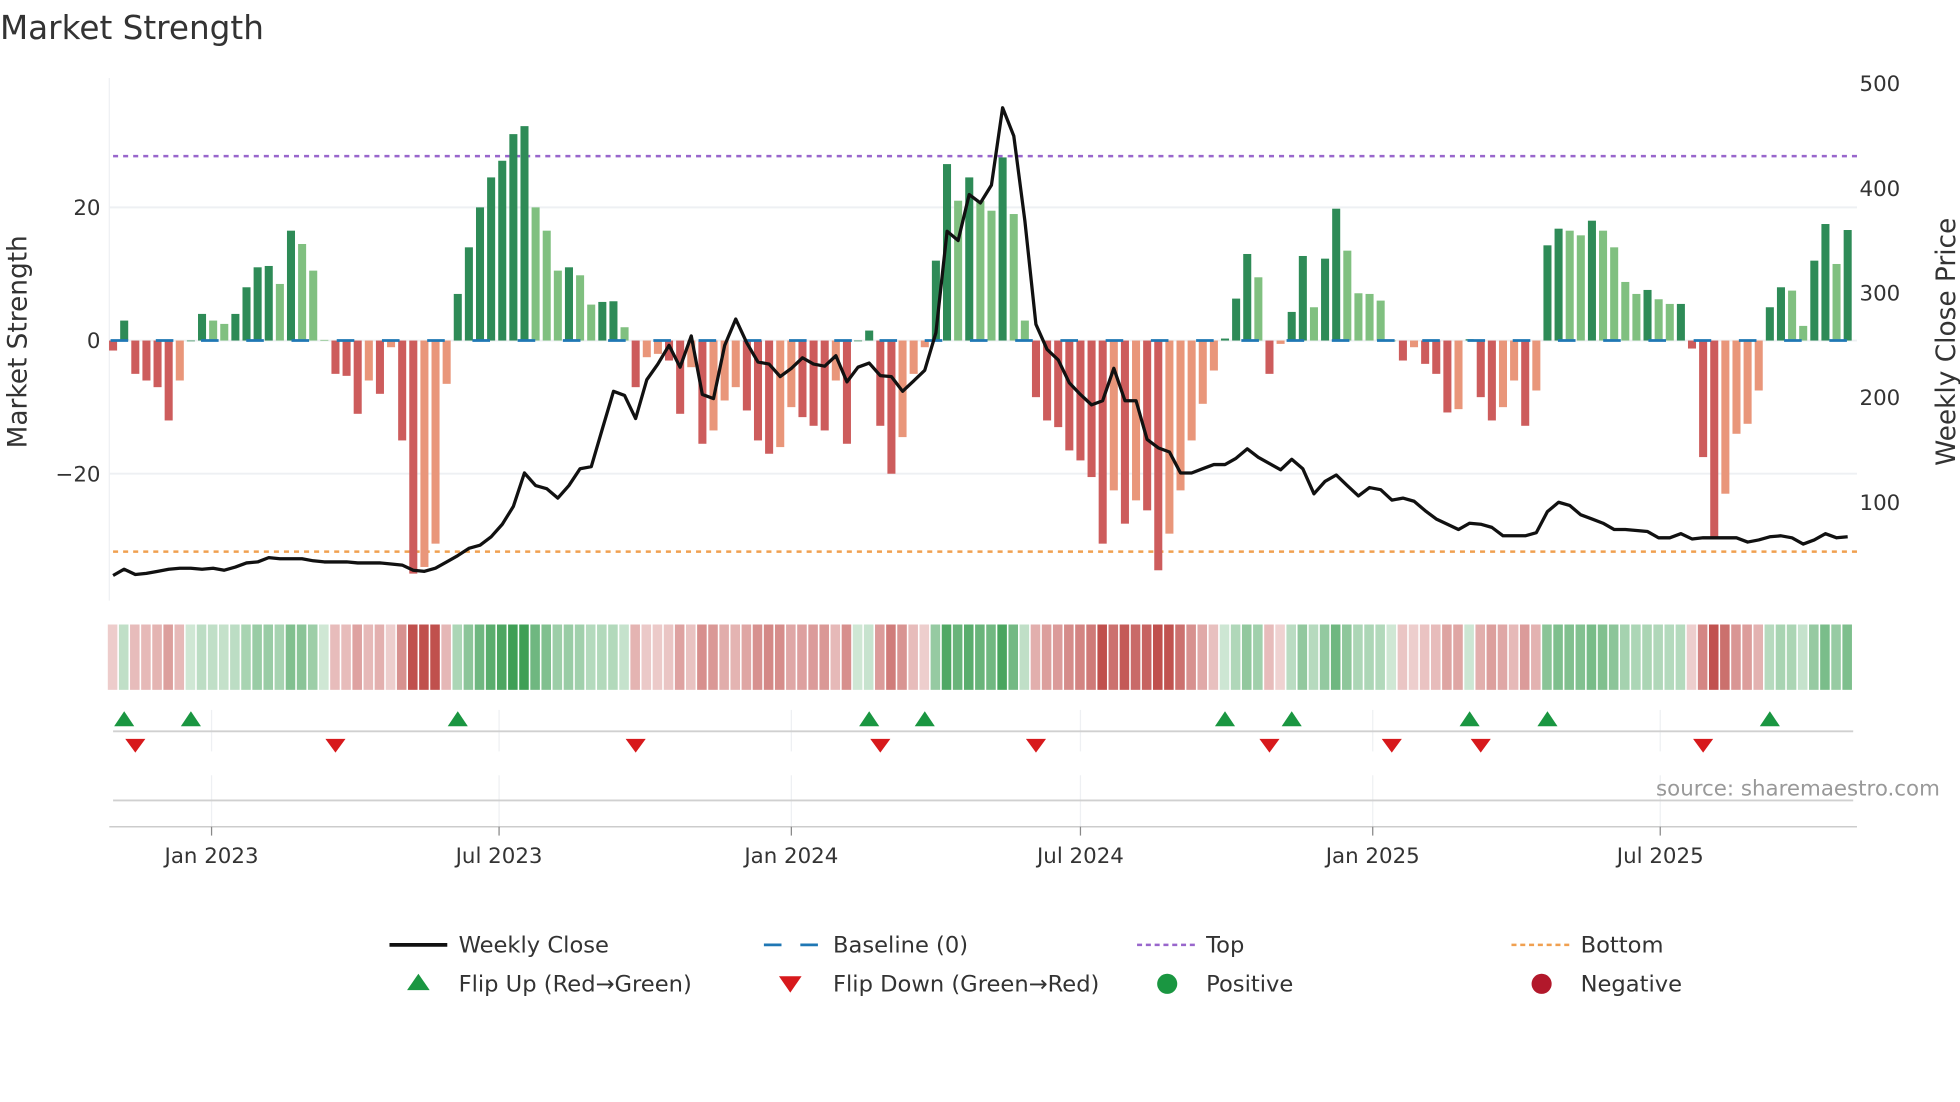 This screenshot has width=1960, height=1102. Describe the element at coordinates (1798, 788) in the screenshot. I see `source-note: source: sharemaestro.com` at that location.